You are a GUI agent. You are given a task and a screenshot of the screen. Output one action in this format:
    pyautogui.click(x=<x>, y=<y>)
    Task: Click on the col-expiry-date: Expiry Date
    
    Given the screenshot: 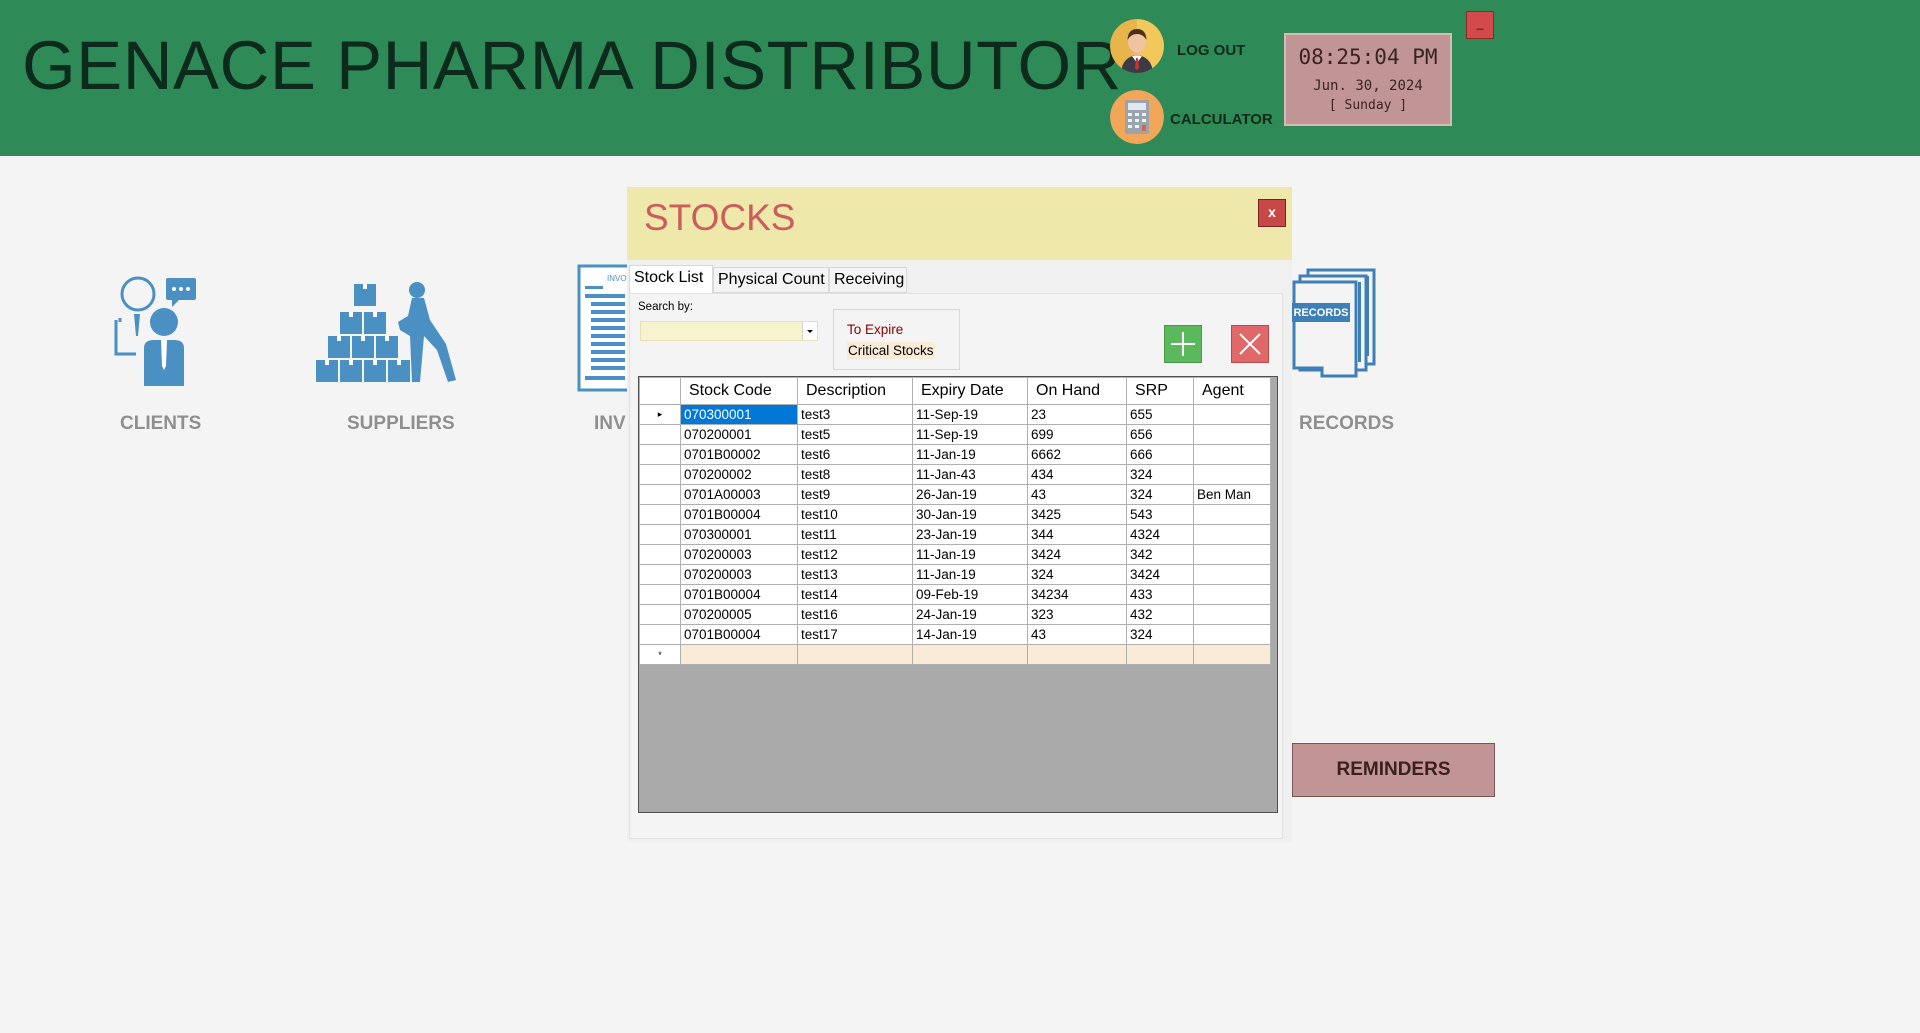 What is the action you would take?
    pyautogui.click(x=970, y=391)
    